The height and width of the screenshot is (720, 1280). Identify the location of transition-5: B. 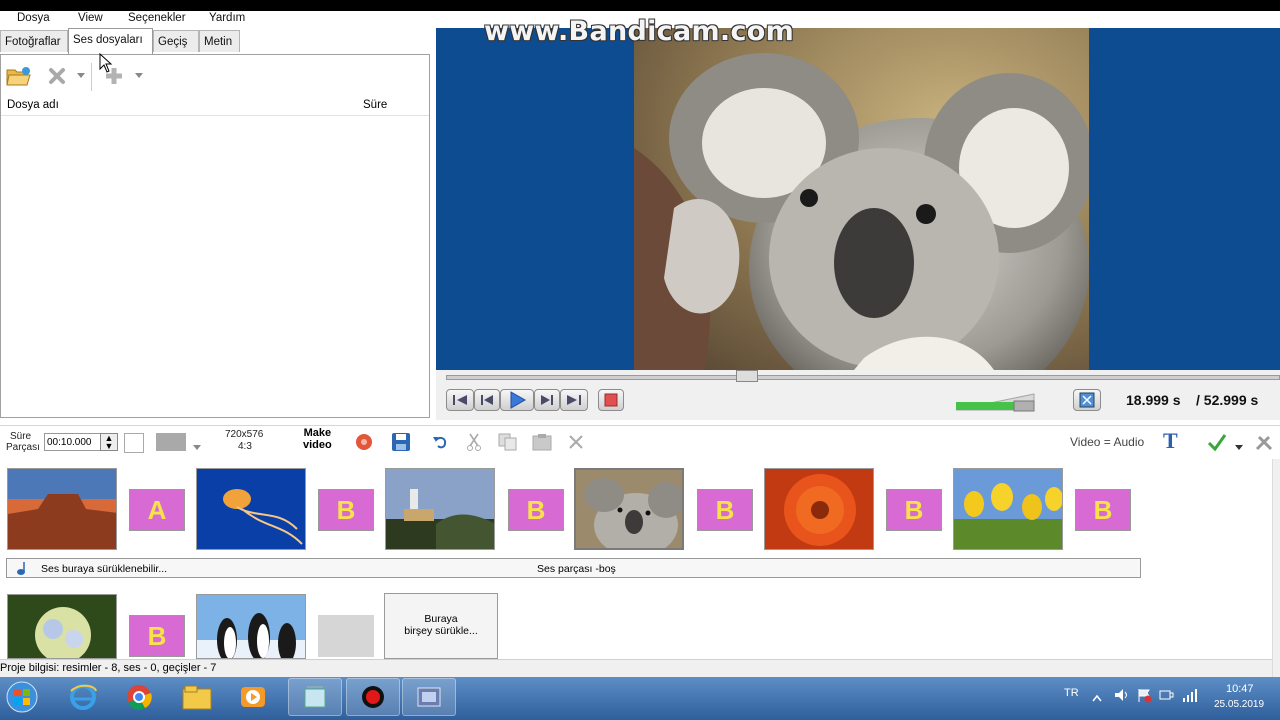
(914, 510).